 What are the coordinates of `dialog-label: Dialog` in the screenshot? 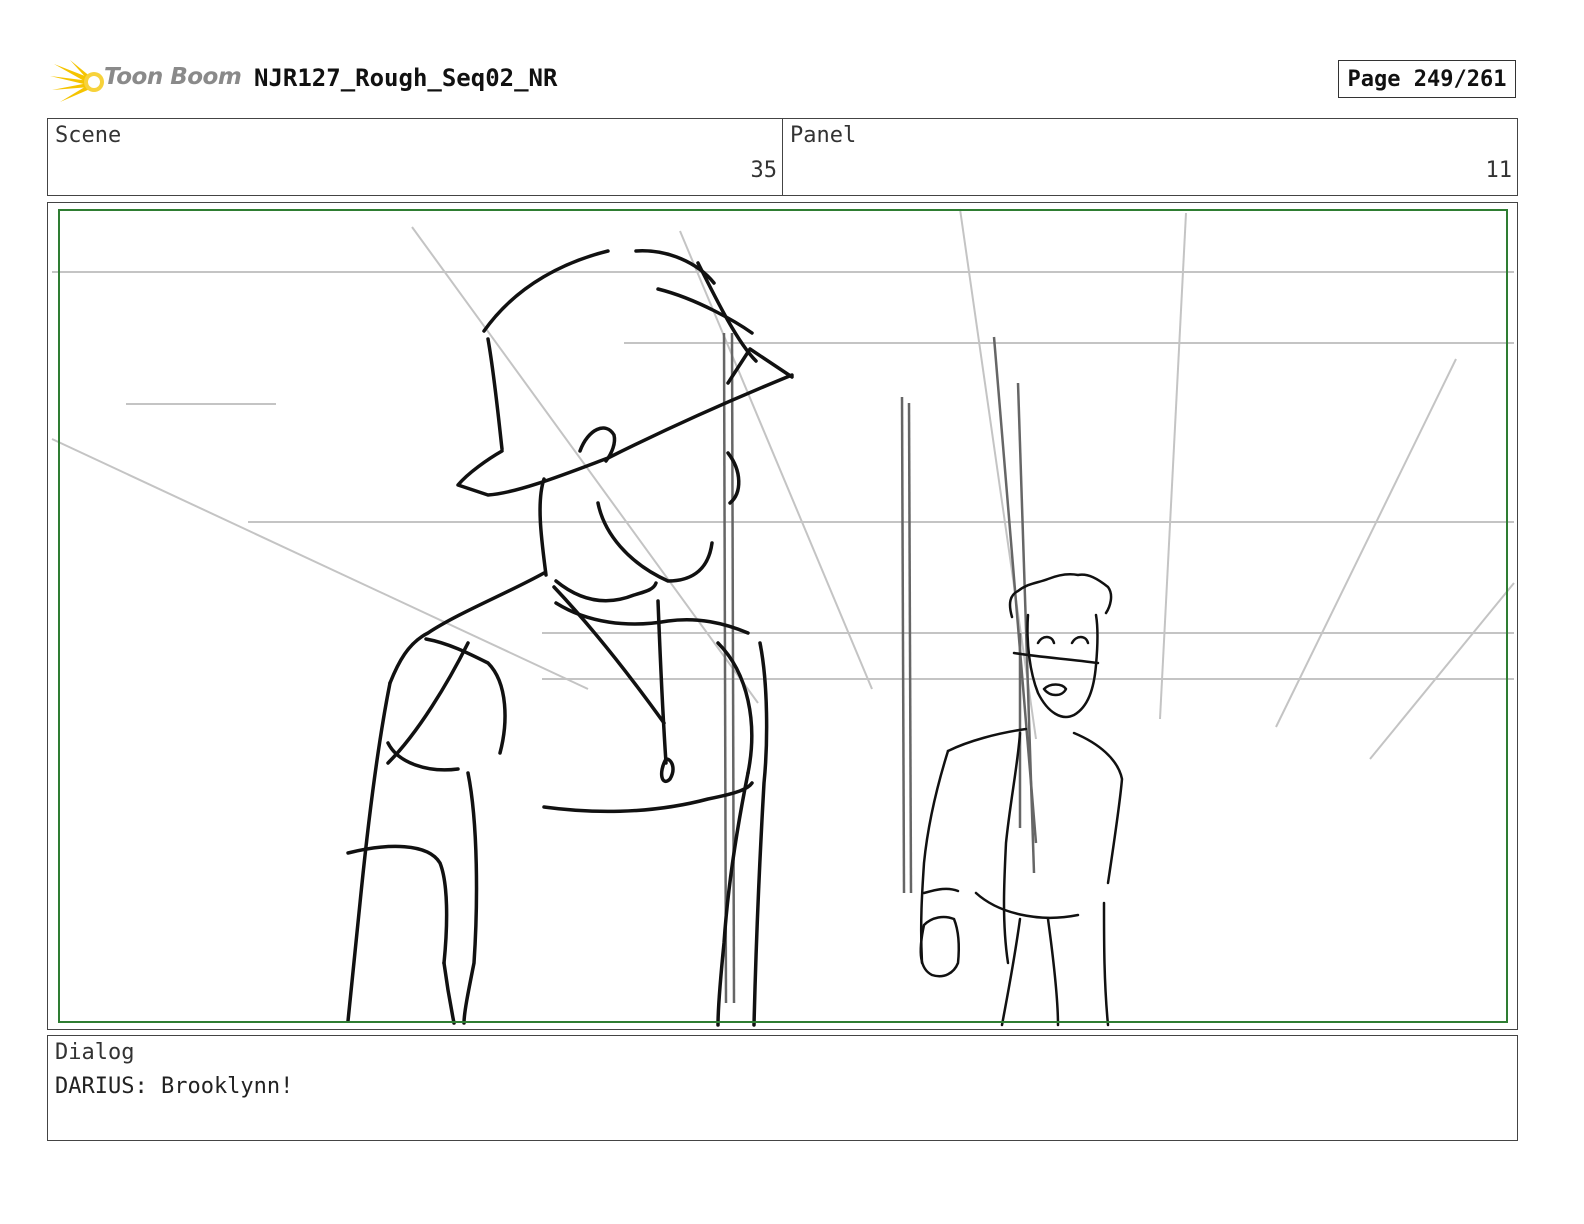 It's located at (95, 1052).